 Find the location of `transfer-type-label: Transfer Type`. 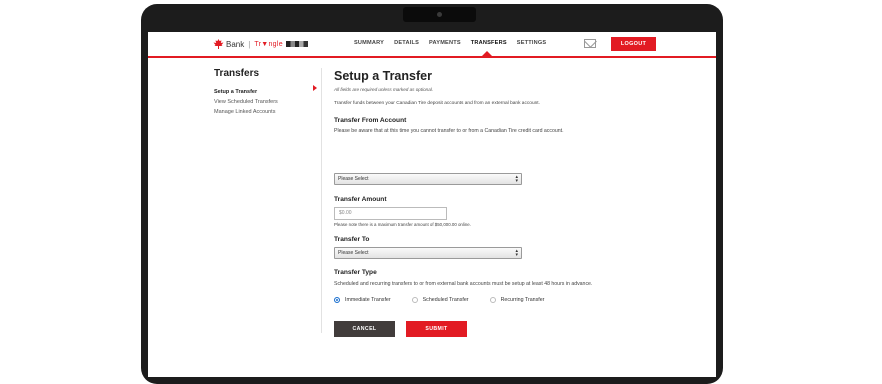

transfer-type-label: Transfer Type is located at coordinates (355, 272).